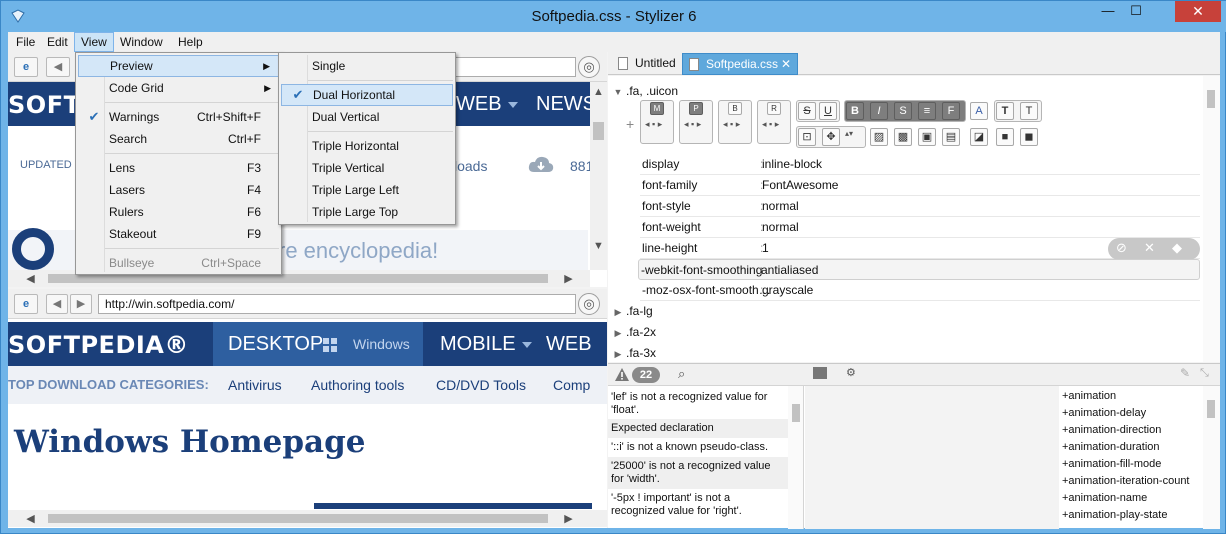 The width and height of the screenshot is (1226, 534). What do you see at coordinates (807, 111) in the screenshot?
I see `strikethrough-button: S` at bounding box center [807, 111].